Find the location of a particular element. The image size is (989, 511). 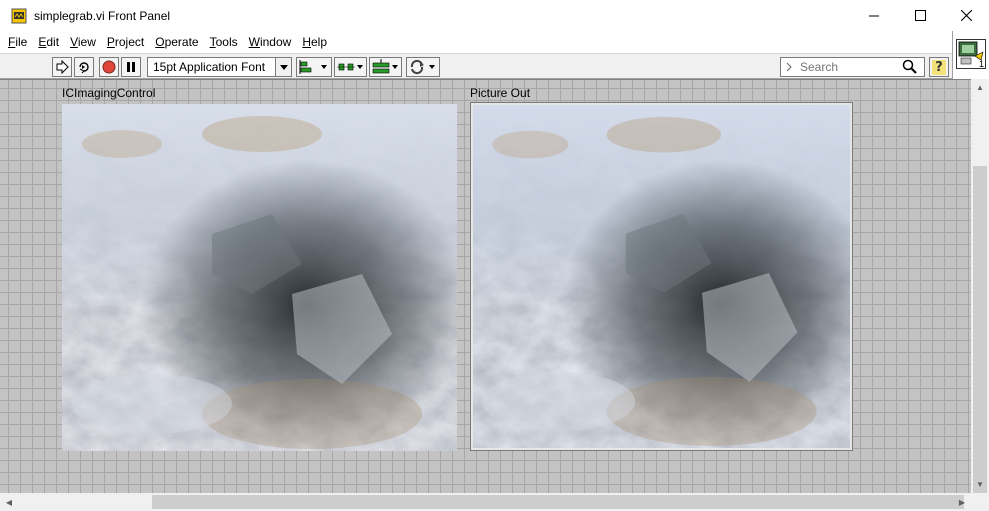

icimagingcontrol-label: ICImagingControl is located at coordinates (109, 93).